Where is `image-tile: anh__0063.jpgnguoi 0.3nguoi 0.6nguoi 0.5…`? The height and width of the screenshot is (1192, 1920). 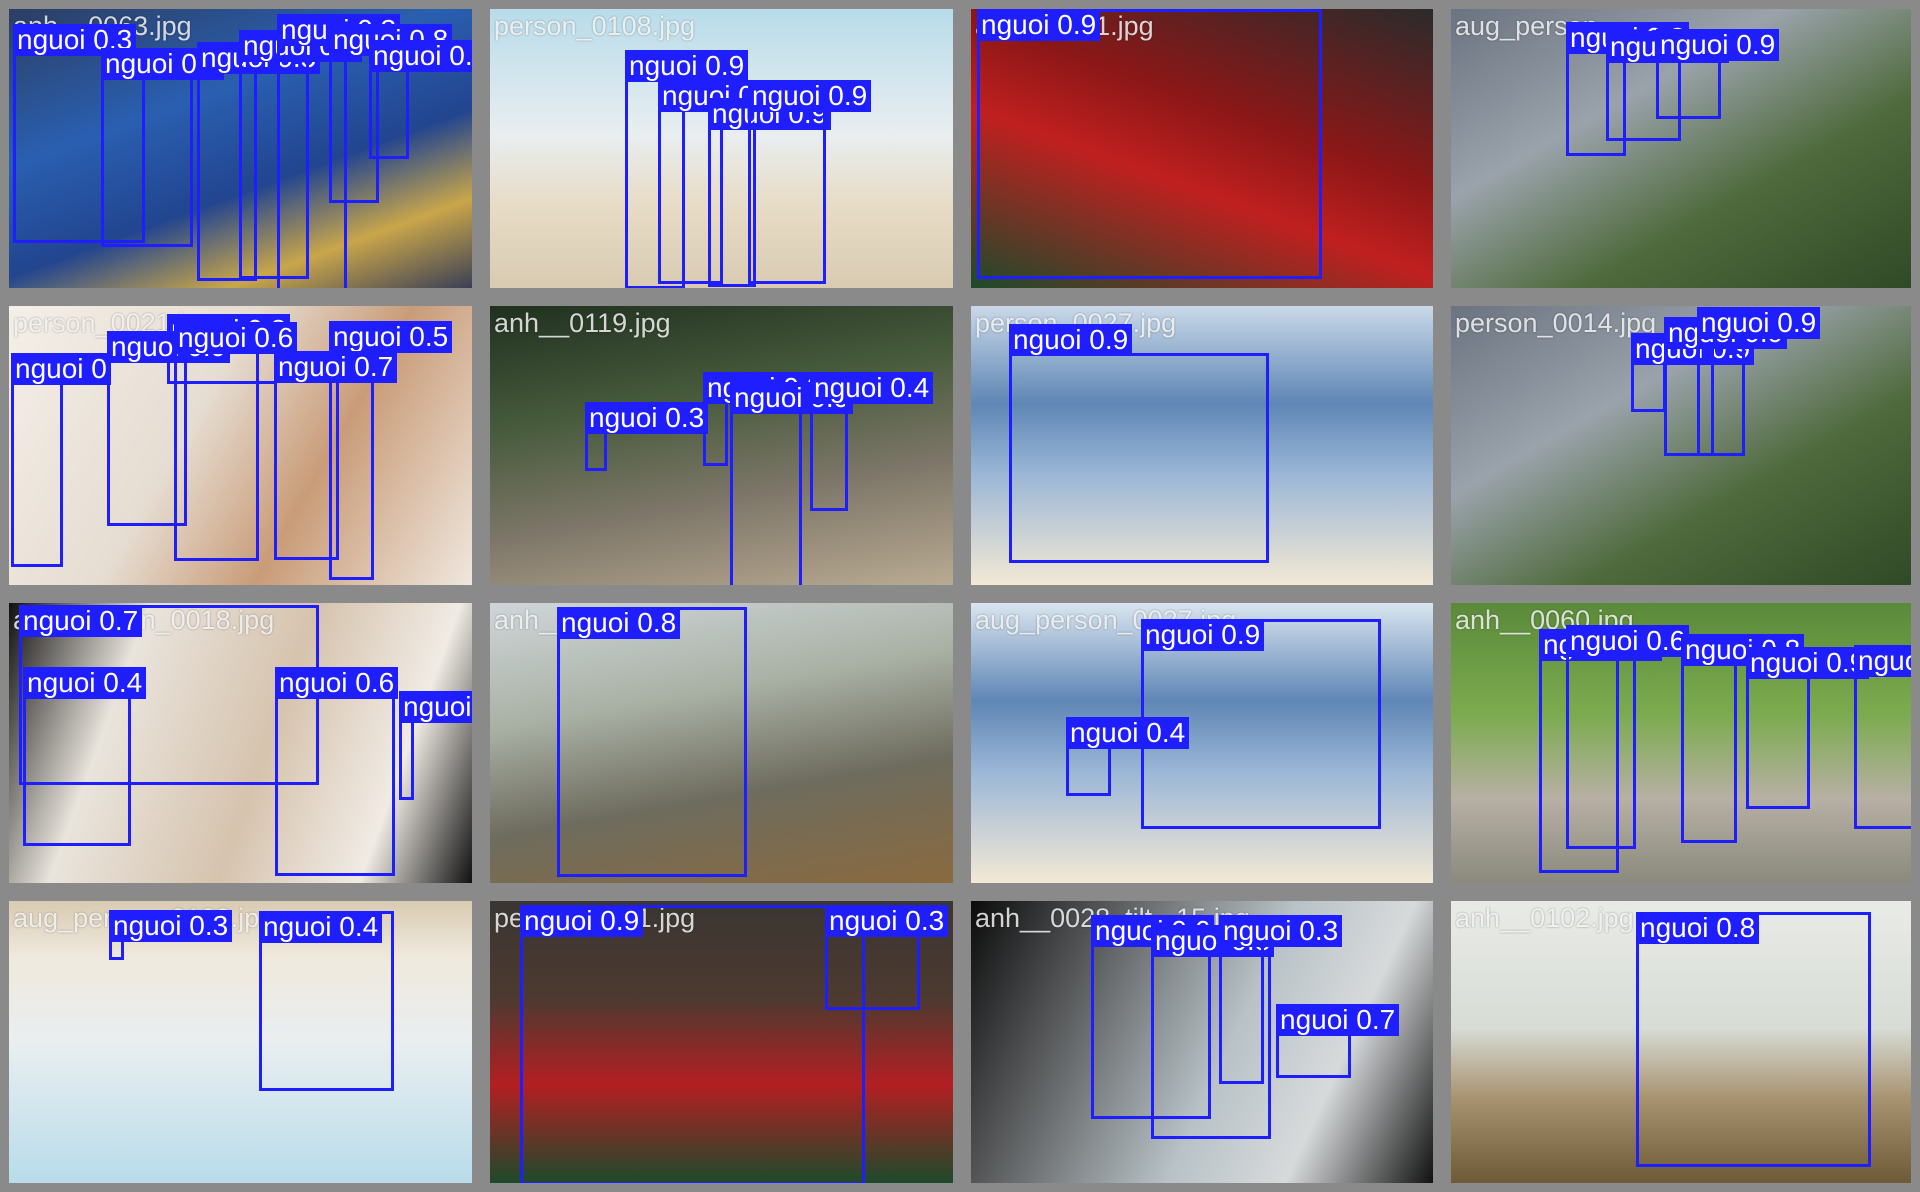
image-tile: anh__0063.jpgnguoi 0.3nguoi 0.6nguoi 0.5… is located at coordinates (240, 148).